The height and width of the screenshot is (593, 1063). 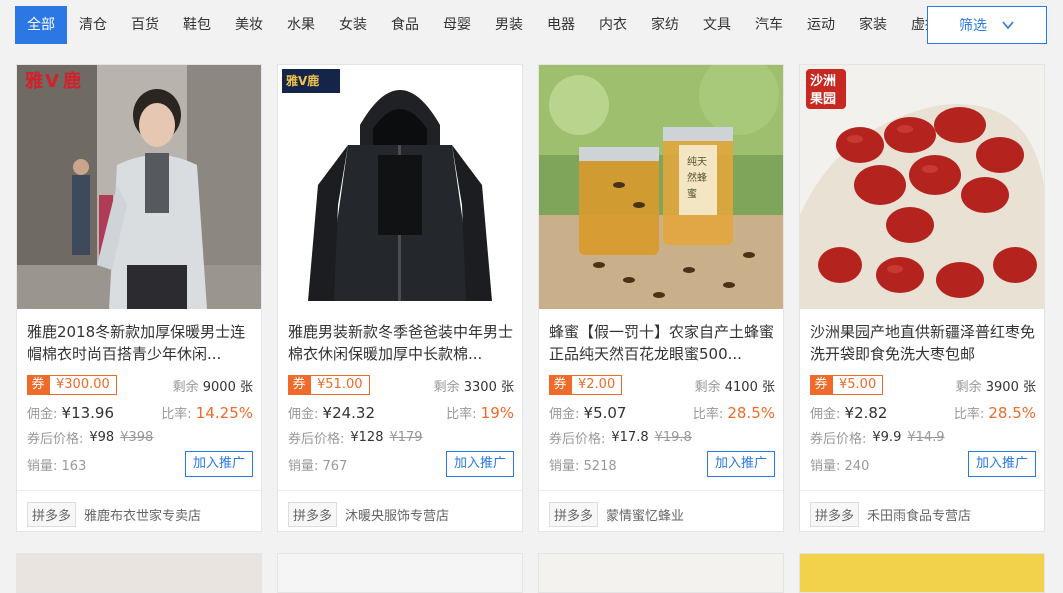 I want to click on svg-text: V, so click(x=52, y=81).